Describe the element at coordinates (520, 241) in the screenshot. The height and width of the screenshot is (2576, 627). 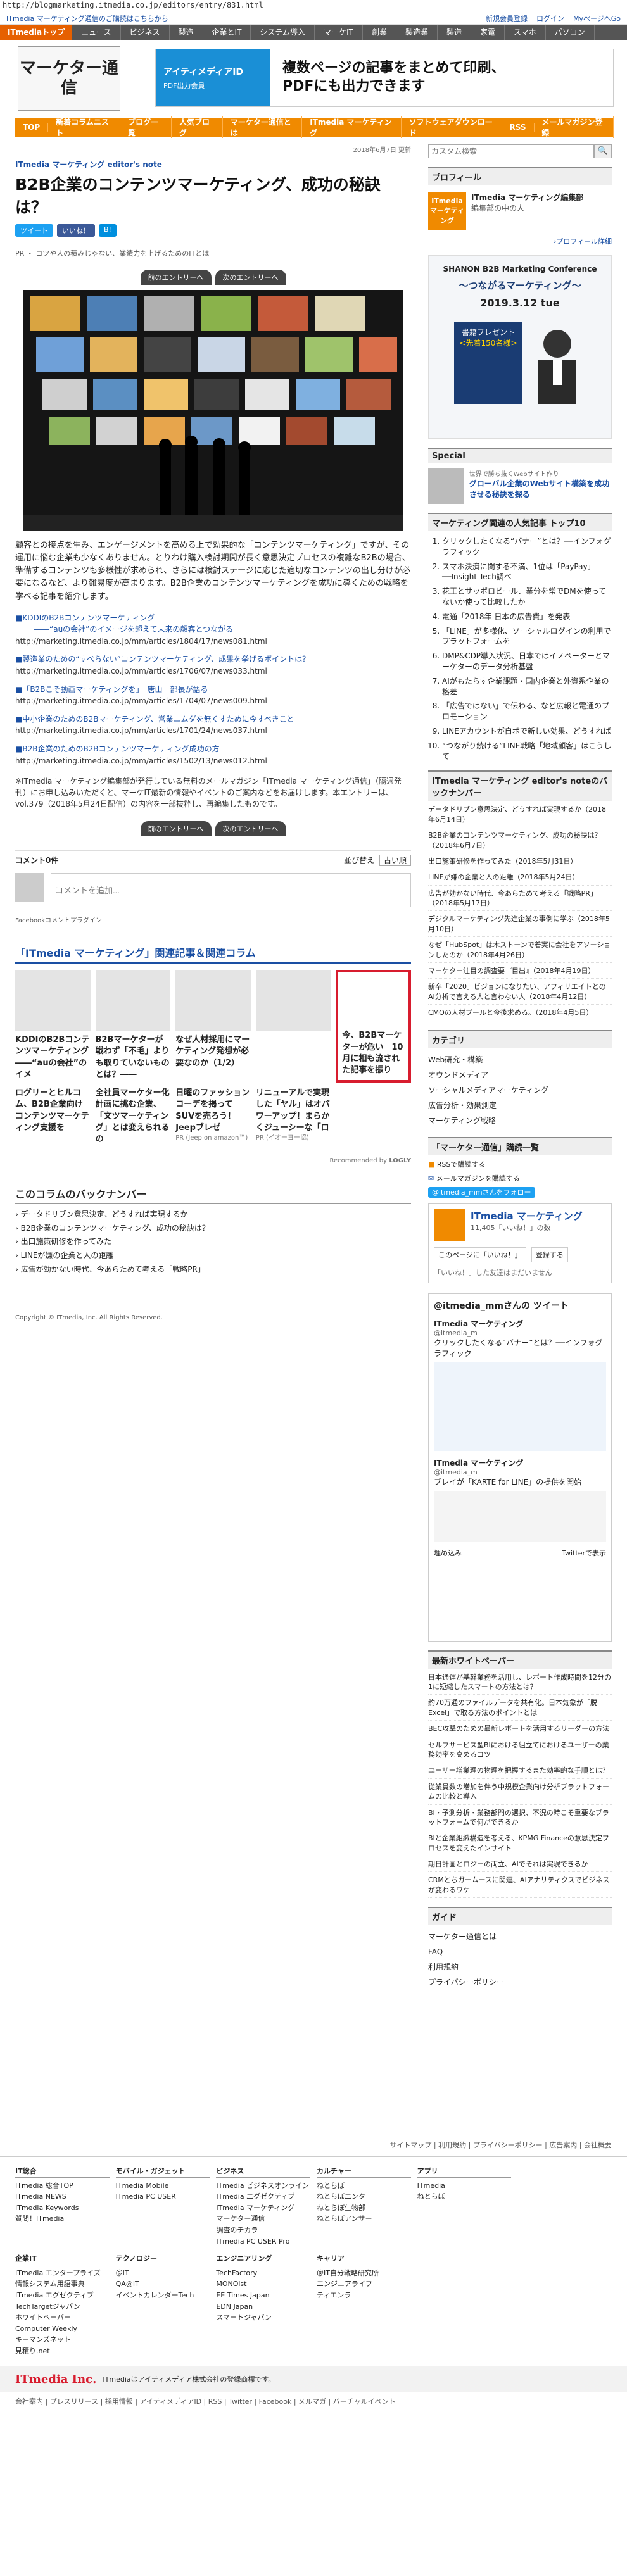
I see `profile-detail-link: ›プロフィール詳細` at that location.